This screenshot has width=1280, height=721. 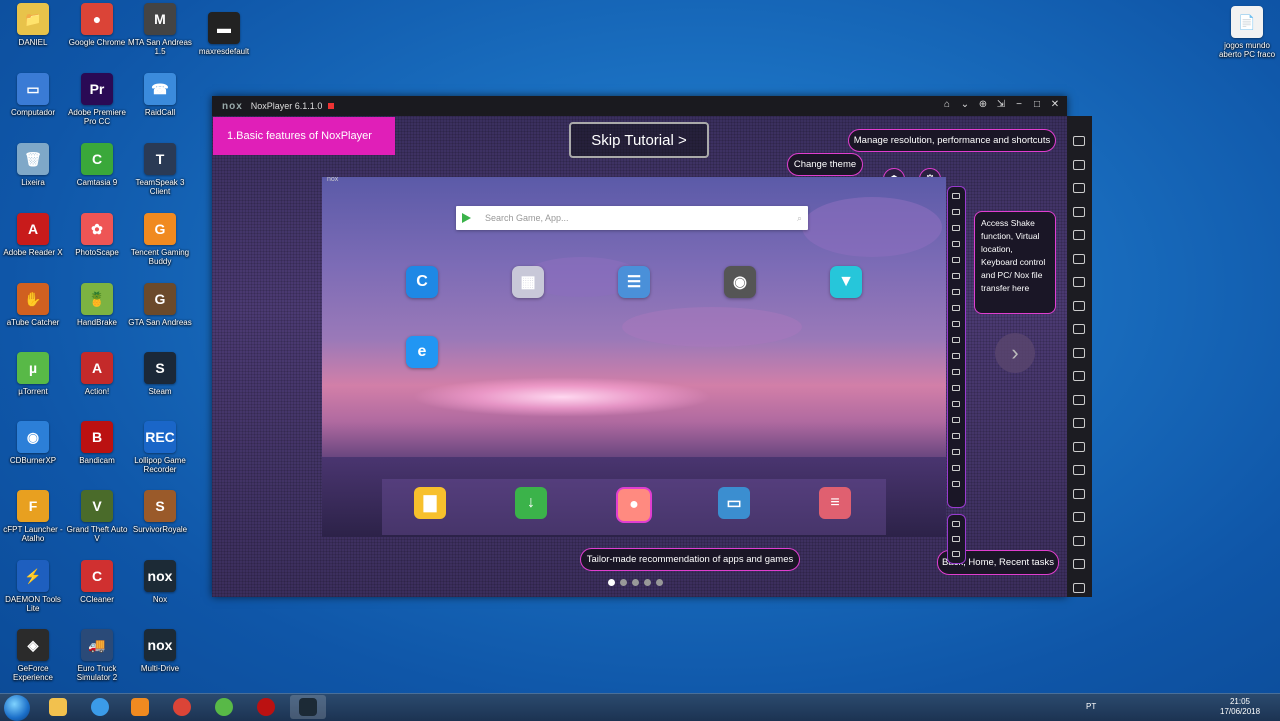 I want to click on folder-app-icon: ▦, so click(x=528, y=282).